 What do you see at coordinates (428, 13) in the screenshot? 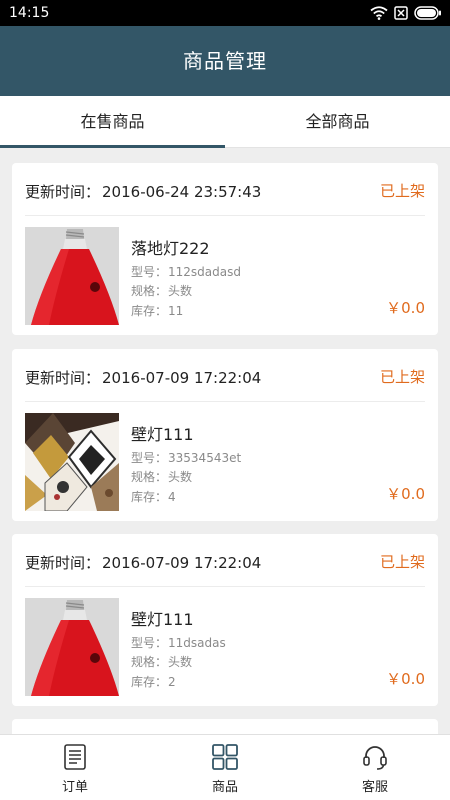
I see `battery-icon` at bounding box center [428, 13].